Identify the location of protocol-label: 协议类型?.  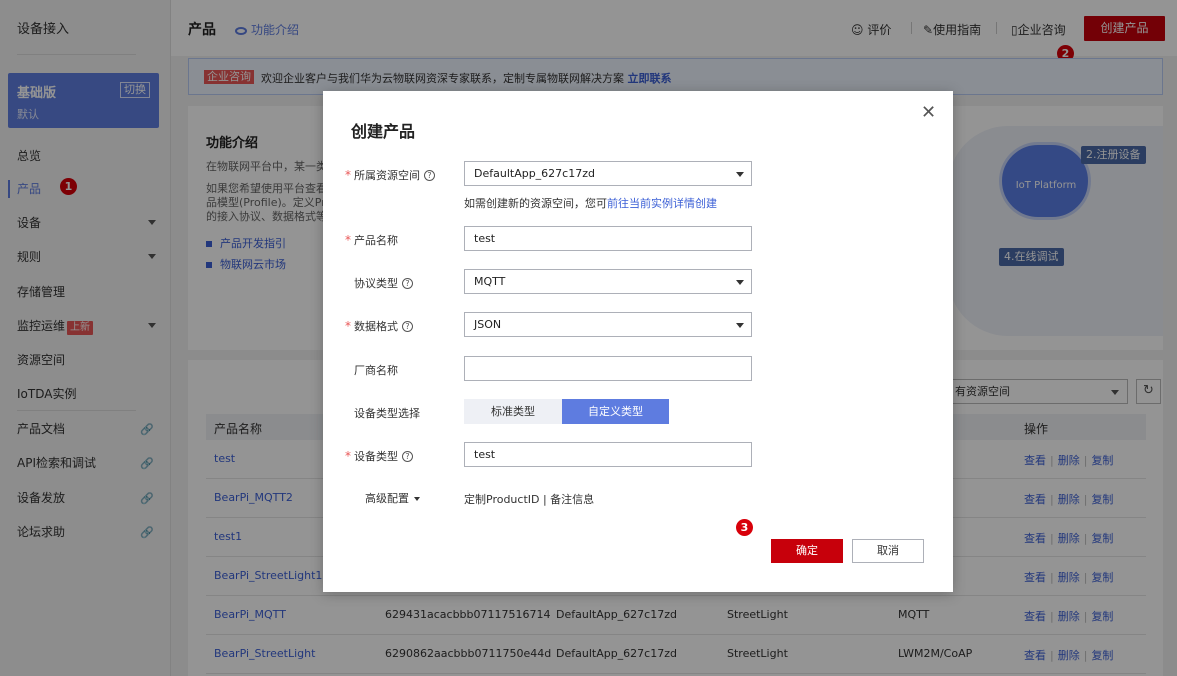
(379, 283).